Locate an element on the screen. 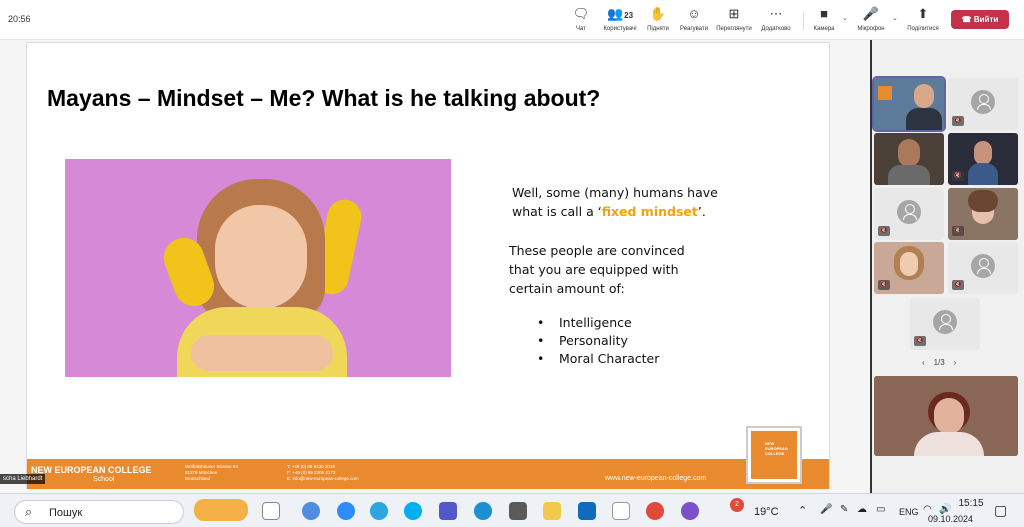 The width and height of the screenshot is (1024, 527). meeting-timer: 20:56 is located at coordinates (19, 19).